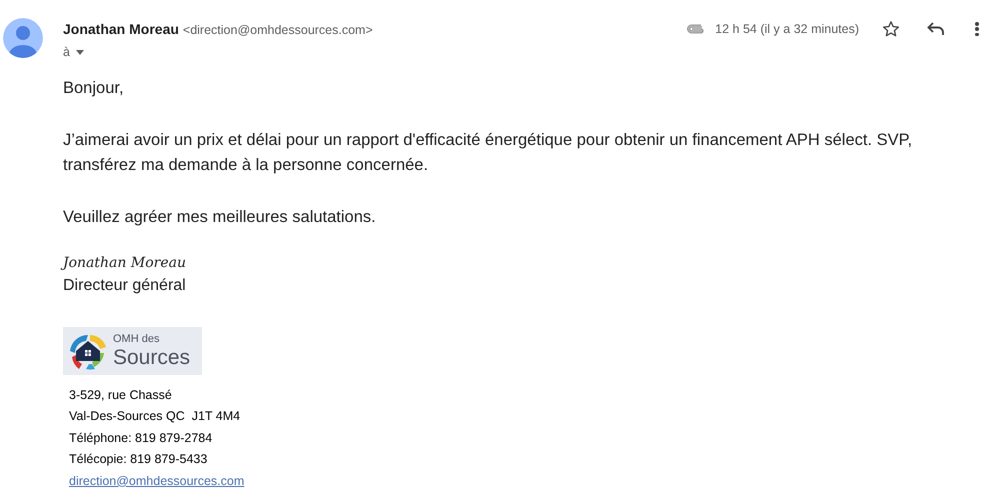  What do you see at coordinates (151, 357) in the screenshot?
I see `logo-text: Sources` at bounding box center [151, 357].